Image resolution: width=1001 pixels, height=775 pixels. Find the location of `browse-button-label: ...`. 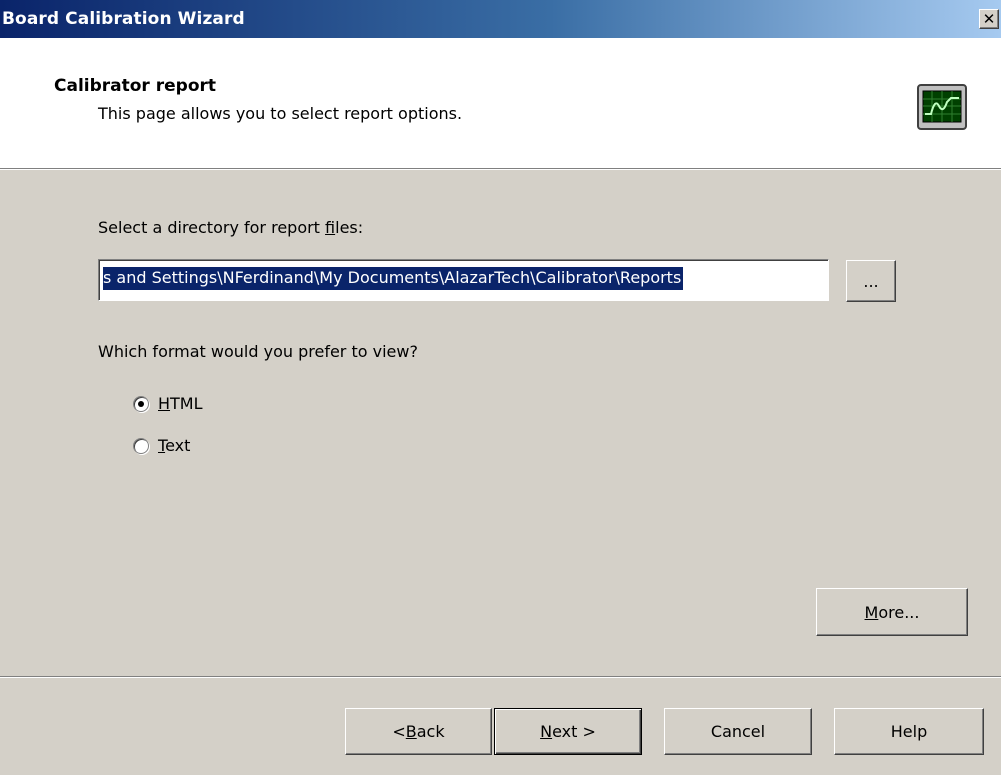

browse-button-label: ... is located at coordinates (871, 281).